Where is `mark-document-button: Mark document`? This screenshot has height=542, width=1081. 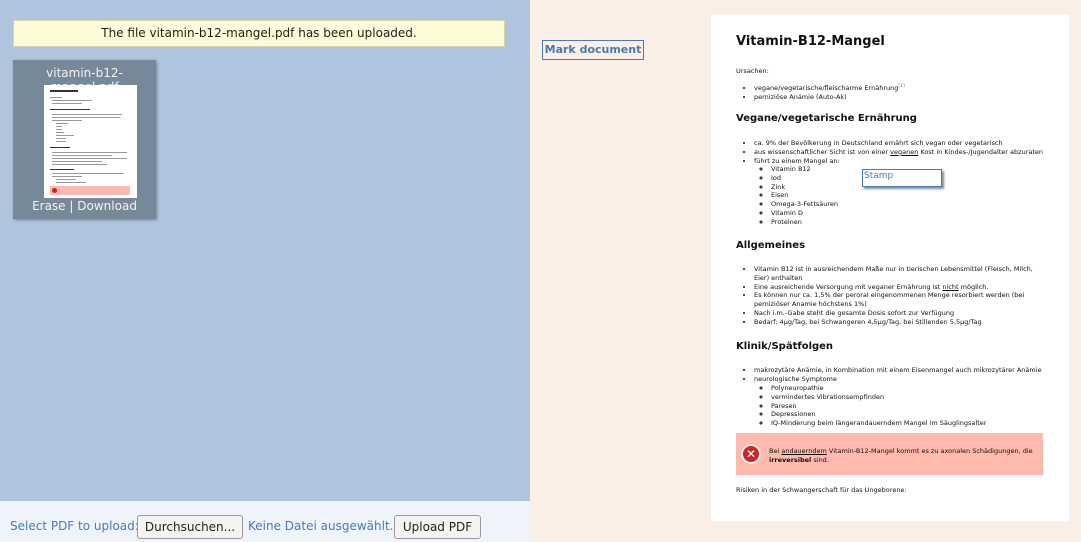 mark-document-button: Mark document is located at coordinates (593, 50).